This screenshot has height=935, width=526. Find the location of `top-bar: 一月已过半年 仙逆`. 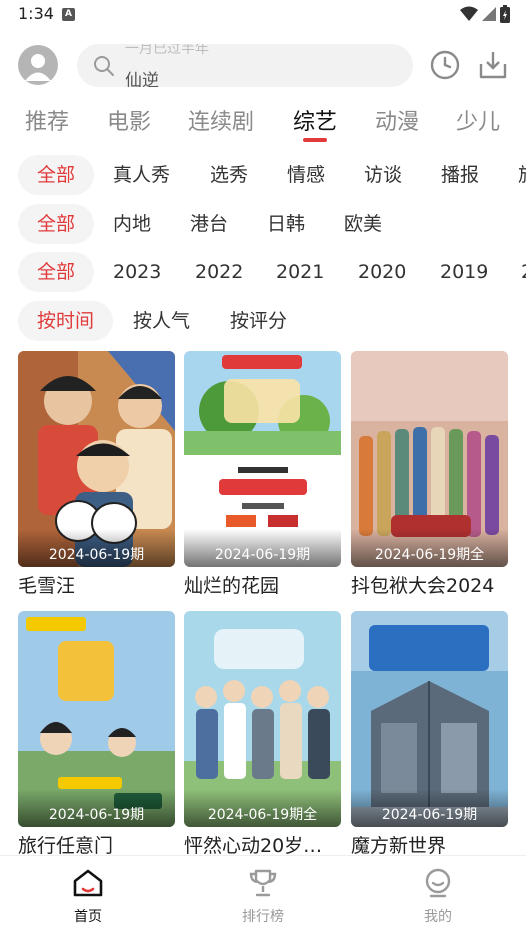

top-bar: 一月已过半年 仙逆 is located at coordinates (263, 68).